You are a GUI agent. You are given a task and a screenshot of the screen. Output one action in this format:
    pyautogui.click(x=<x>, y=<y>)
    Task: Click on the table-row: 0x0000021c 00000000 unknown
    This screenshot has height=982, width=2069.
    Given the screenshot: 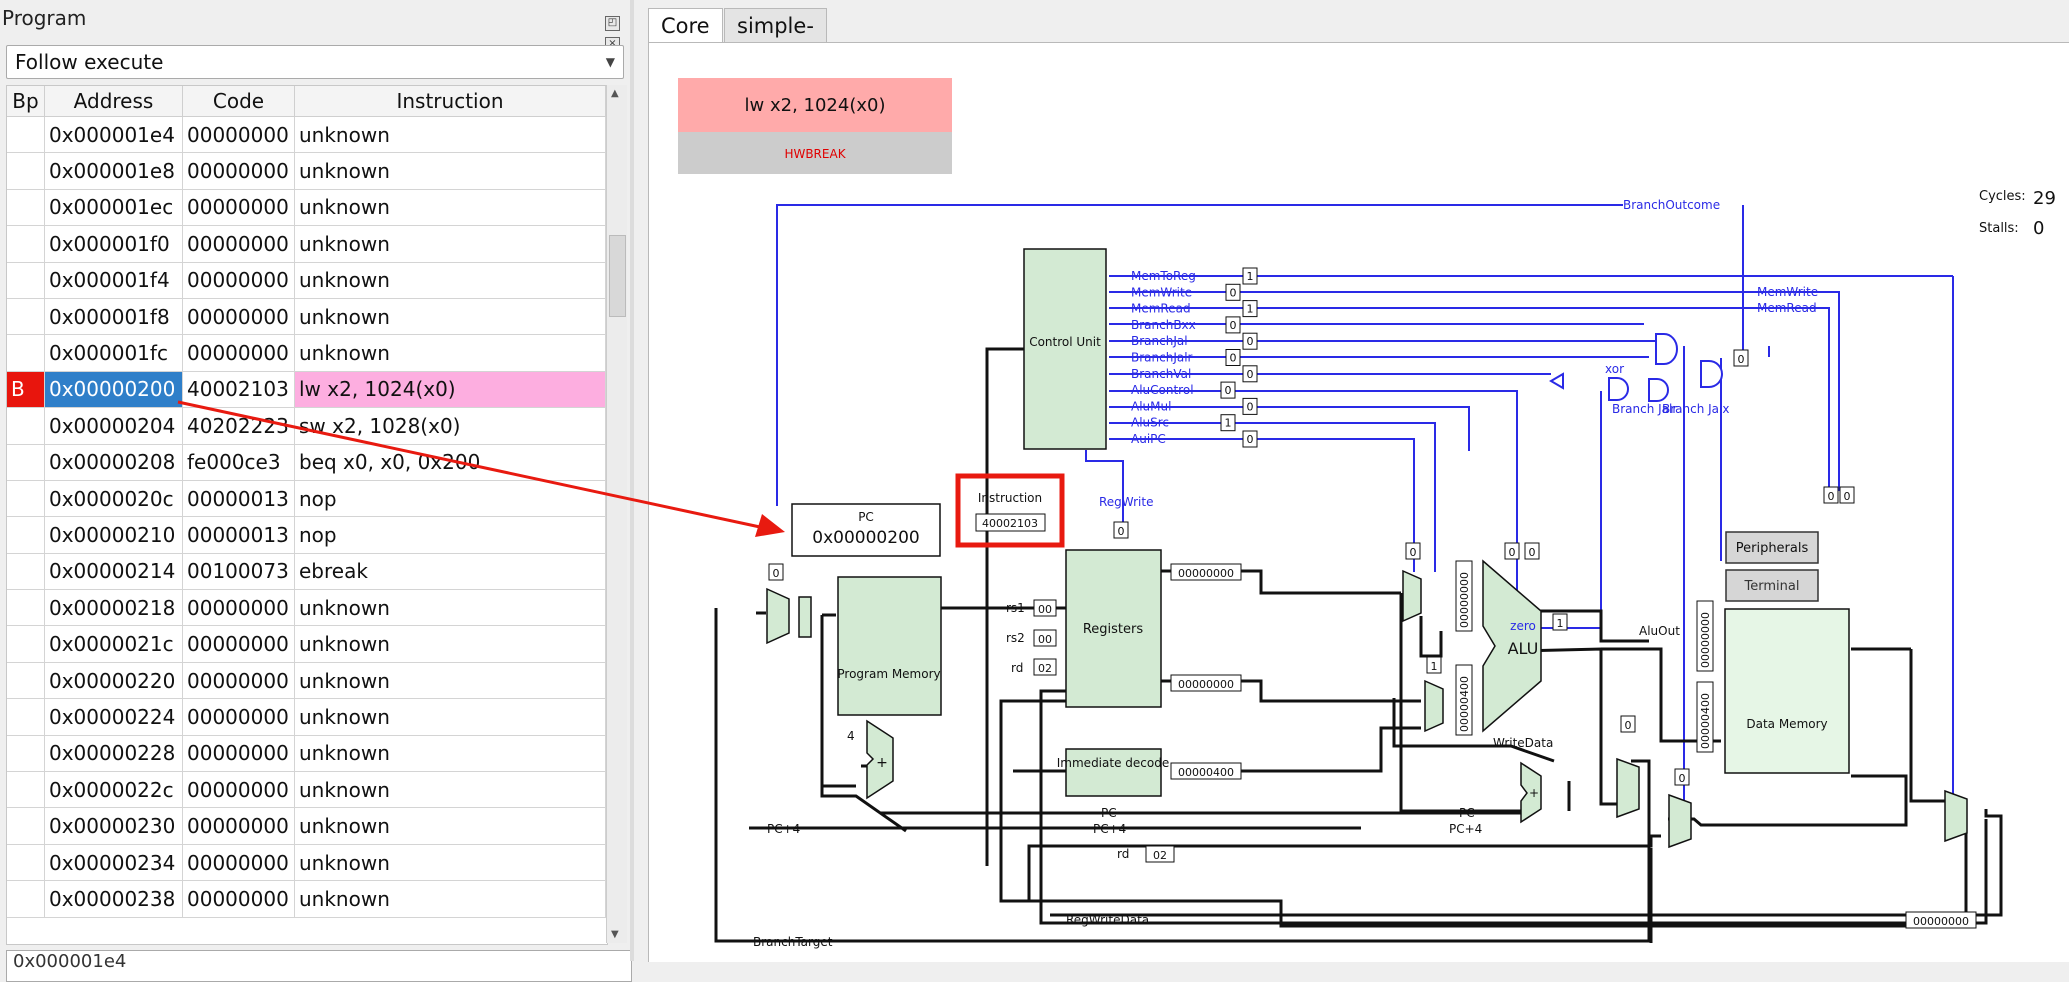 What is the action you would take?
    pyautogui.click(x=306, y=644)
    